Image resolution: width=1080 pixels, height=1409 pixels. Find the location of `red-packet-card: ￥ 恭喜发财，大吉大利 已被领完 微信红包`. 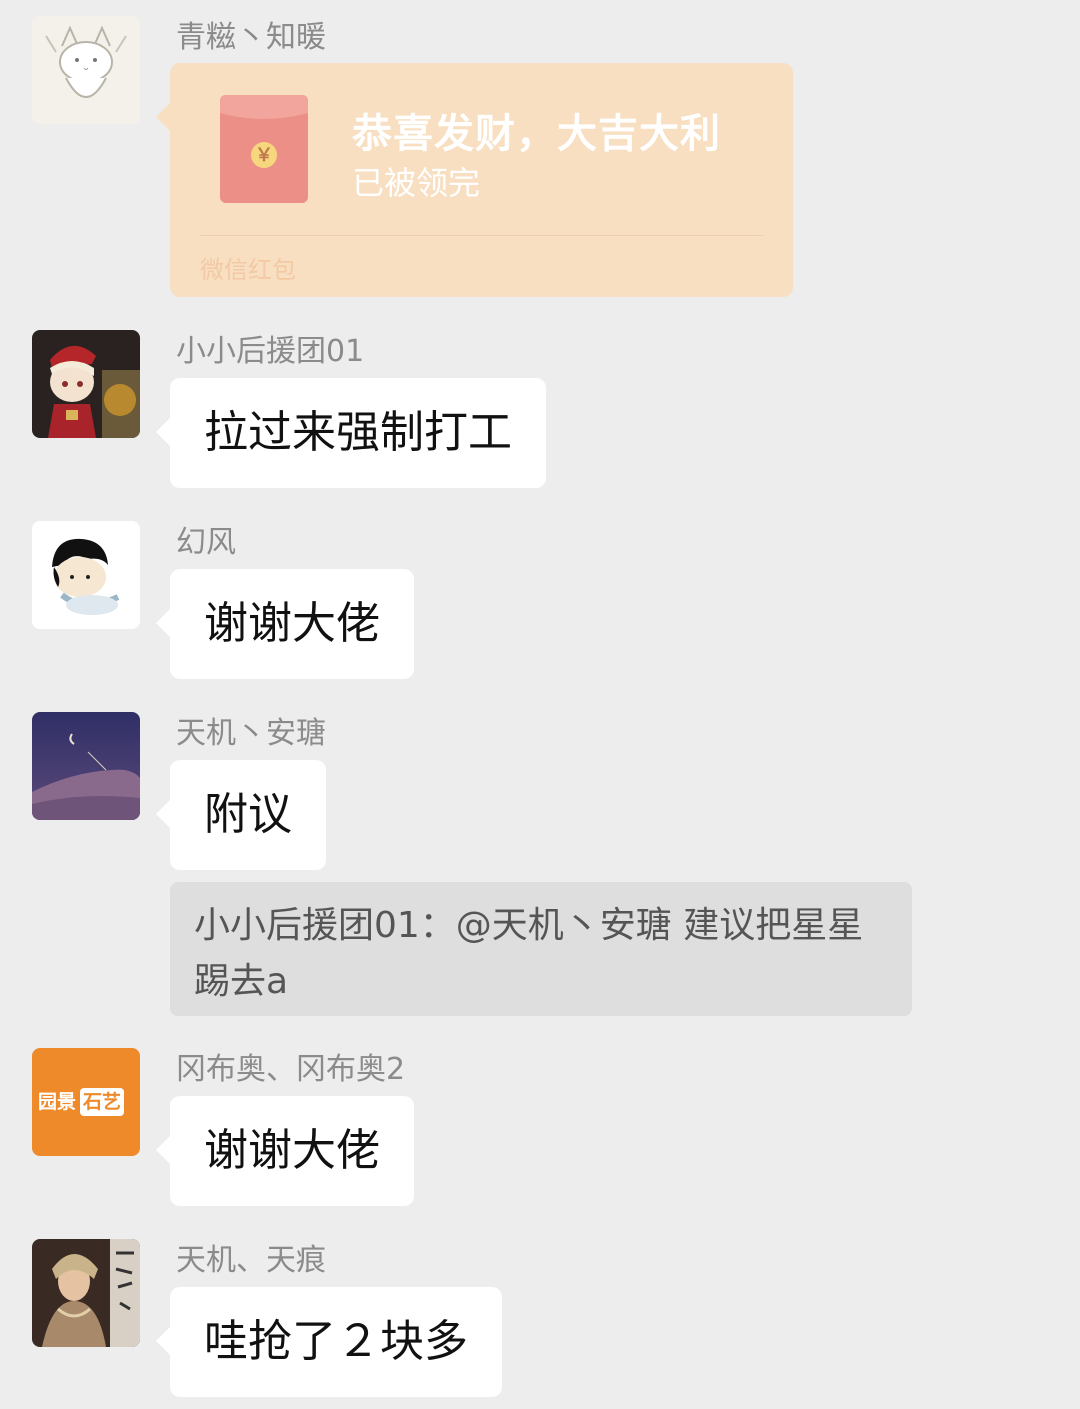

red-packet-card: ￥ 恭喜发财，大吉大利 已被领完 微信红包 is located at coordinates (474, 180).